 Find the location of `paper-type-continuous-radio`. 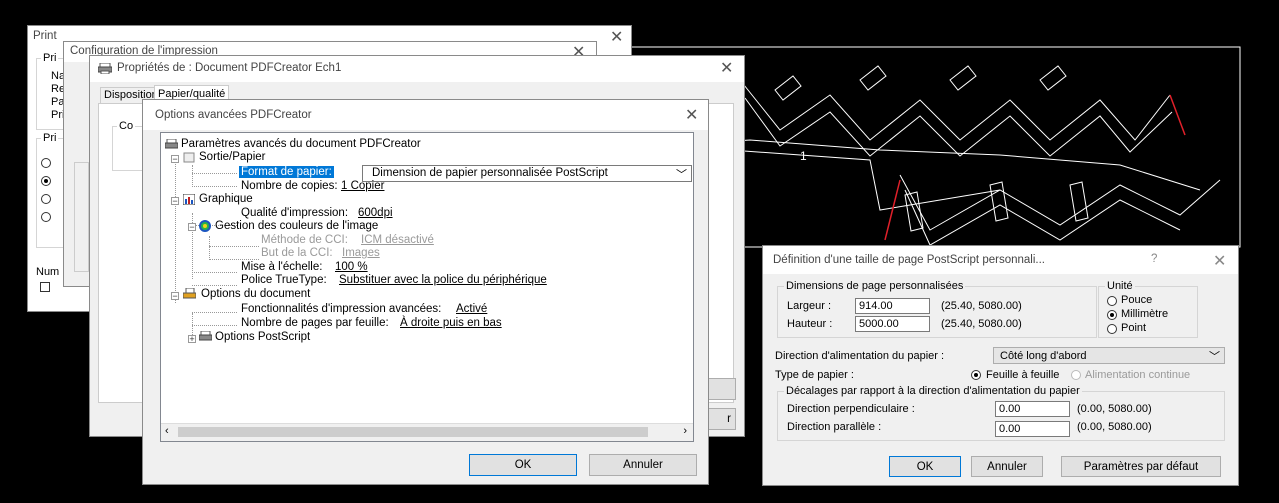

paper-type-continuous-radio is located at coordinates (1076, 375).